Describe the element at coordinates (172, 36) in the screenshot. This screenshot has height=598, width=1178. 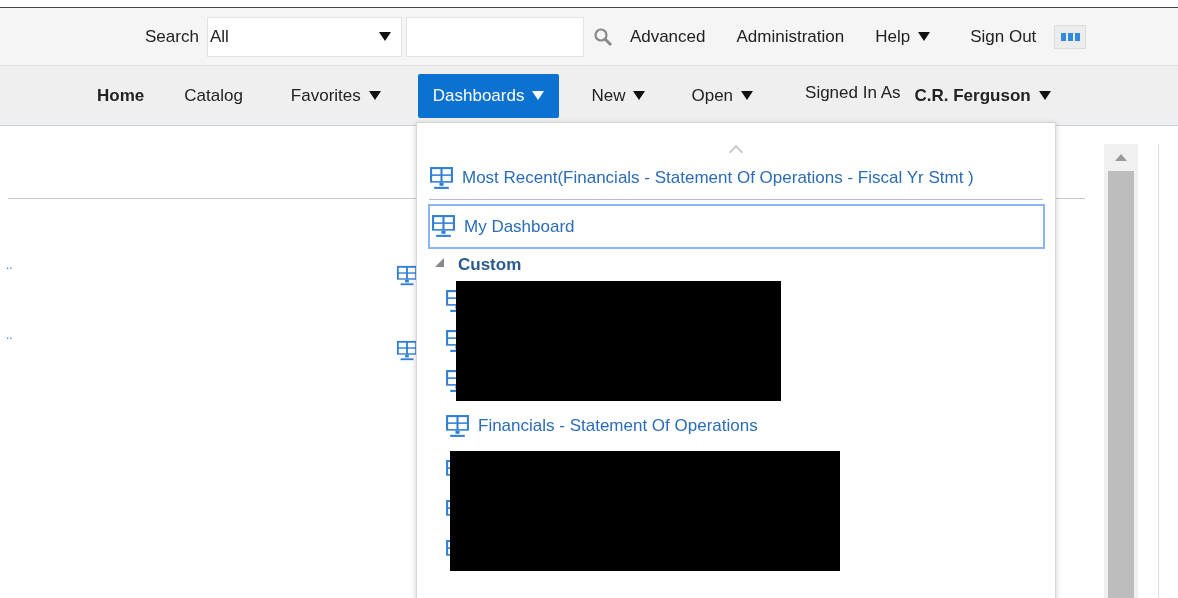
I see `search-label: Search` at that location.